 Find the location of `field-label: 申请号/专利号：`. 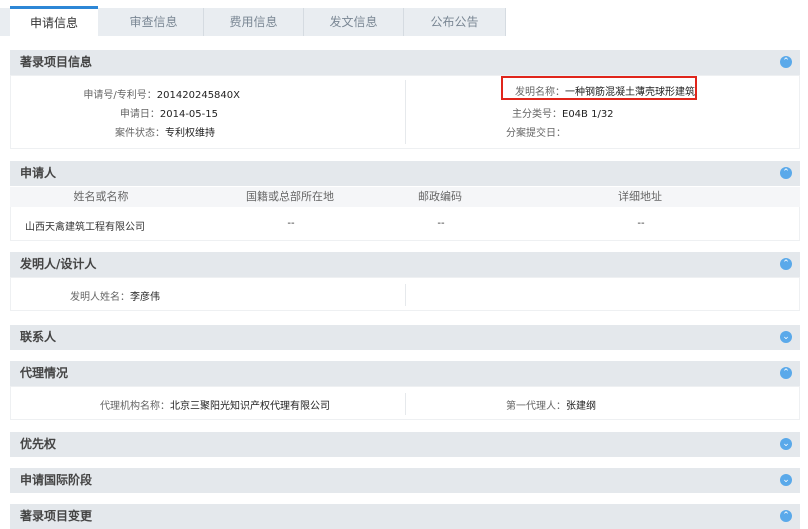

field-label: 申请号/专利号： is located at coordinates (120, 95).